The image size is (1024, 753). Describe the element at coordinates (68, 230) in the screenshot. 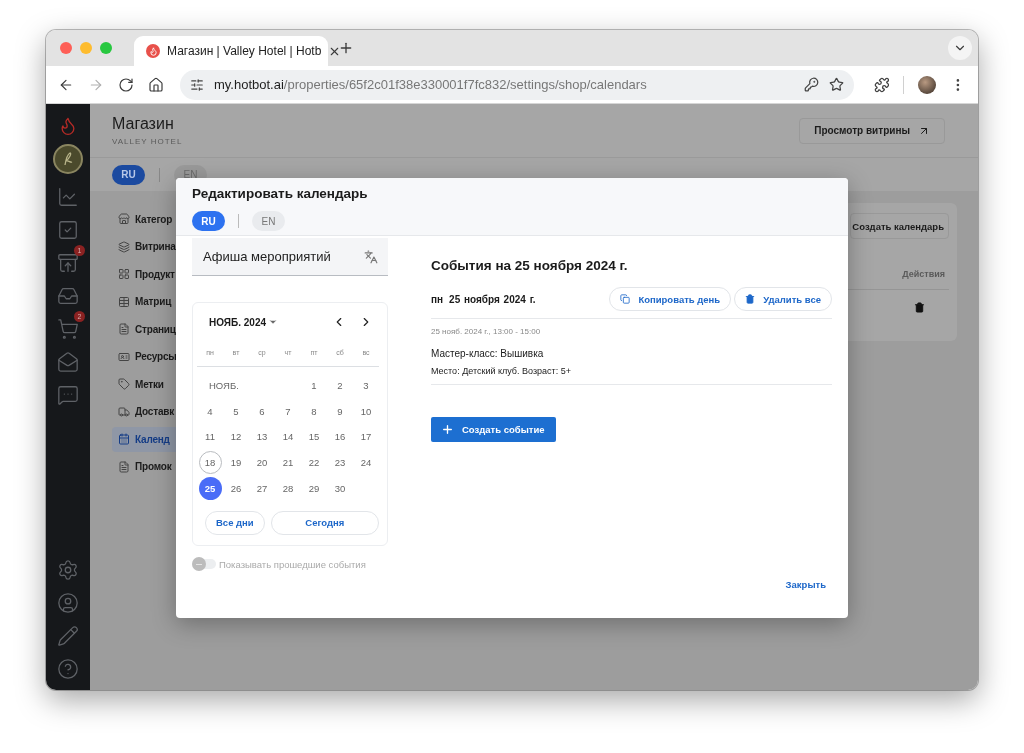

I see `checkbox-icon` at that location.